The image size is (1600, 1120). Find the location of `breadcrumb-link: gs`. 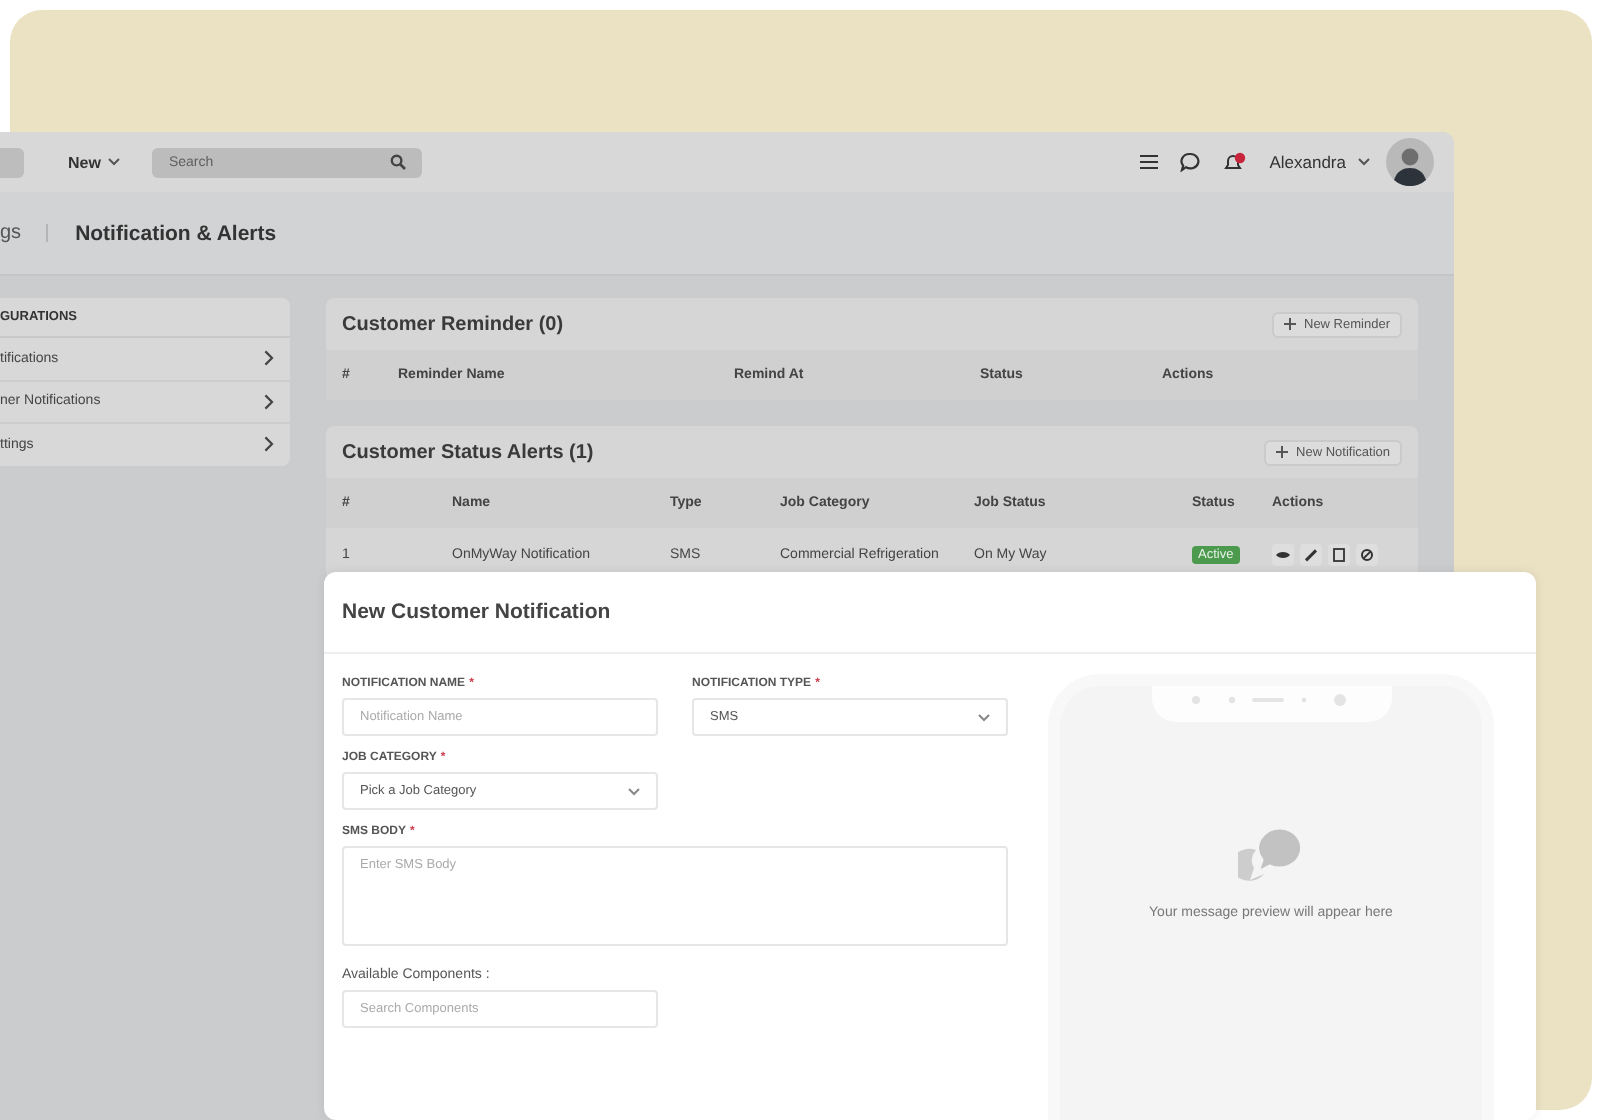

breadcrumb-link: gs is located at coordinates (11, 233).